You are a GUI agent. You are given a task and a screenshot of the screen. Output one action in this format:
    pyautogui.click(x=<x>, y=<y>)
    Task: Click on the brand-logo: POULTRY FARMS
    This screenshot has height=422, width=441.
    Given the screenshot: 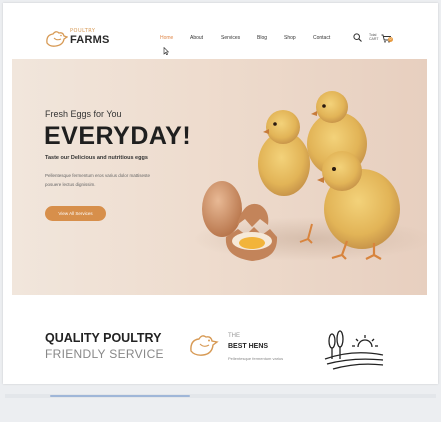 What is the action you would take?
    pyautogui.click(x=79, y=40)
    